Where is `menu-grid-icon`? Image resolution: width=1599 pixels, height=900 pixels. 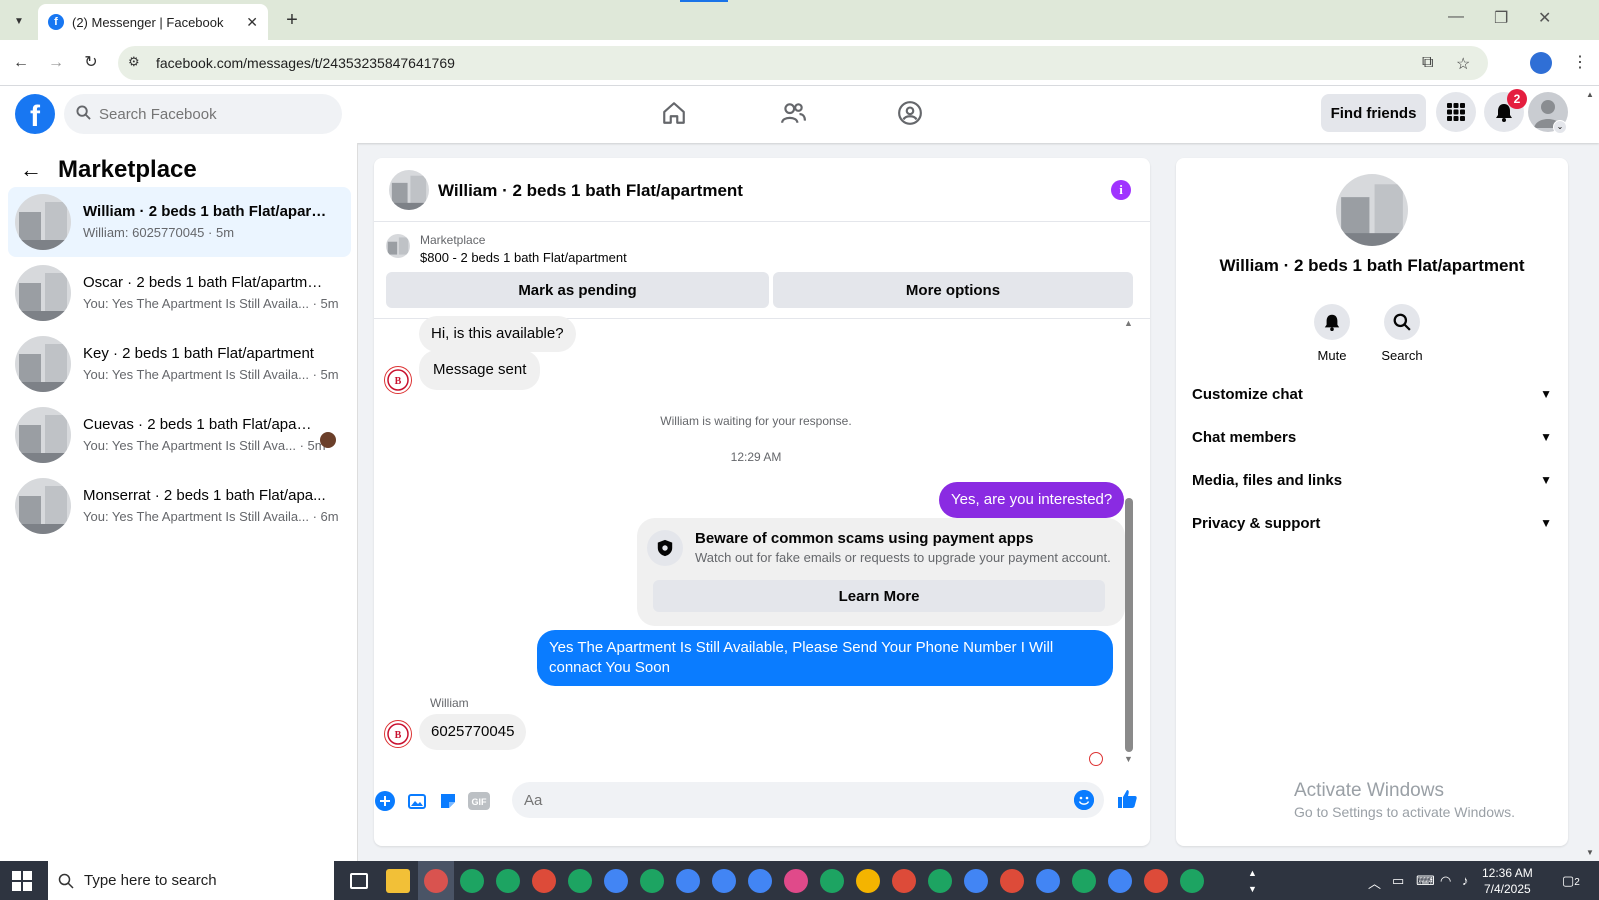 menu-grid-icon is located at coordinates (1456, 112).